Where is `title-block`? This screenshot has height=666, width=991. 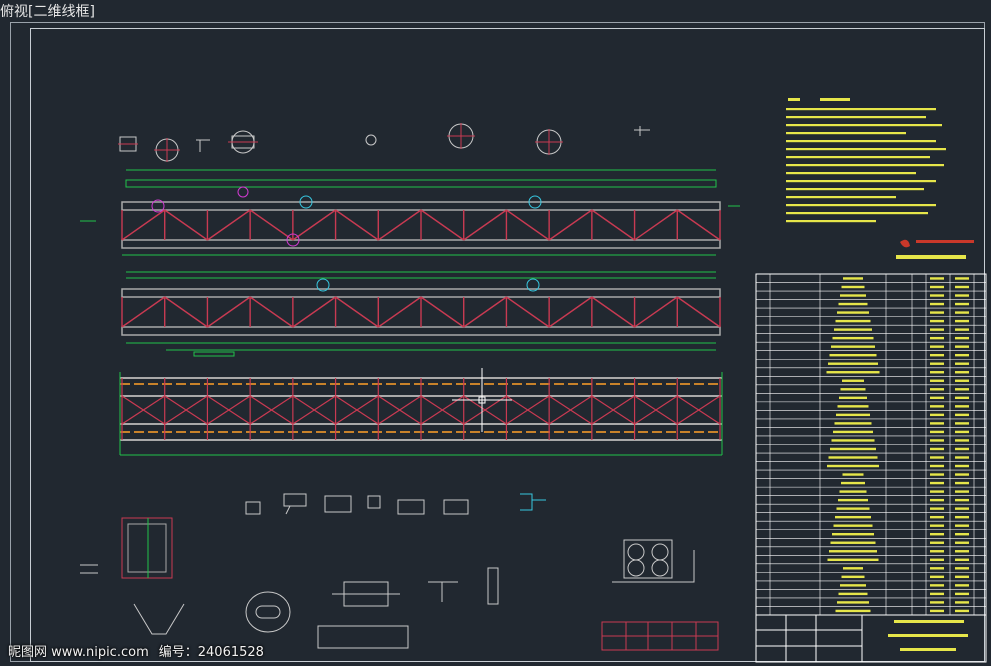 title-block is located at coordinates (871, 638).